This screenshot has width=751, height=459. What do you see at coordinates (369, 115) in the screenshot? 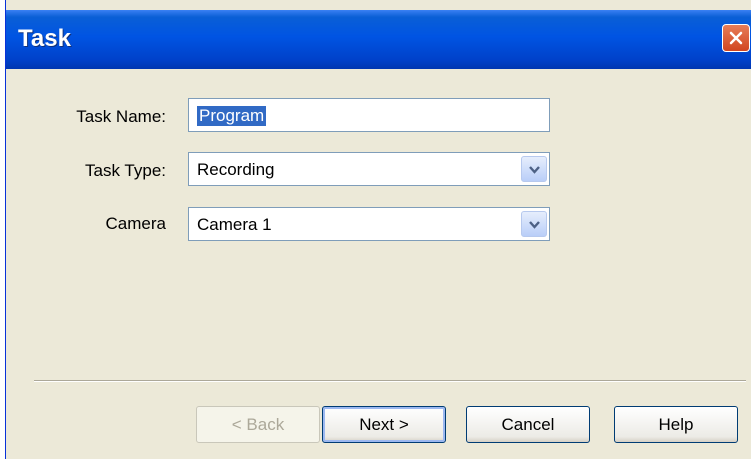
I see `task-name-input: Program` at bounding box center [369, 115].